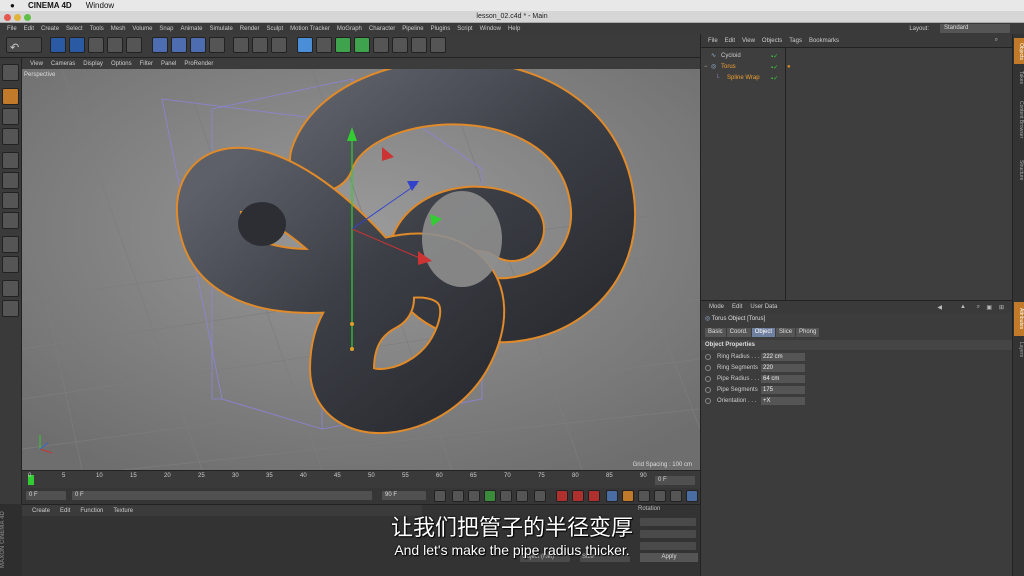 The image size is (1024, 576). What do you see at coordinates (10, 116) in the screenshot?
I see `texture-mode-button` at bounding box center [10, 116].